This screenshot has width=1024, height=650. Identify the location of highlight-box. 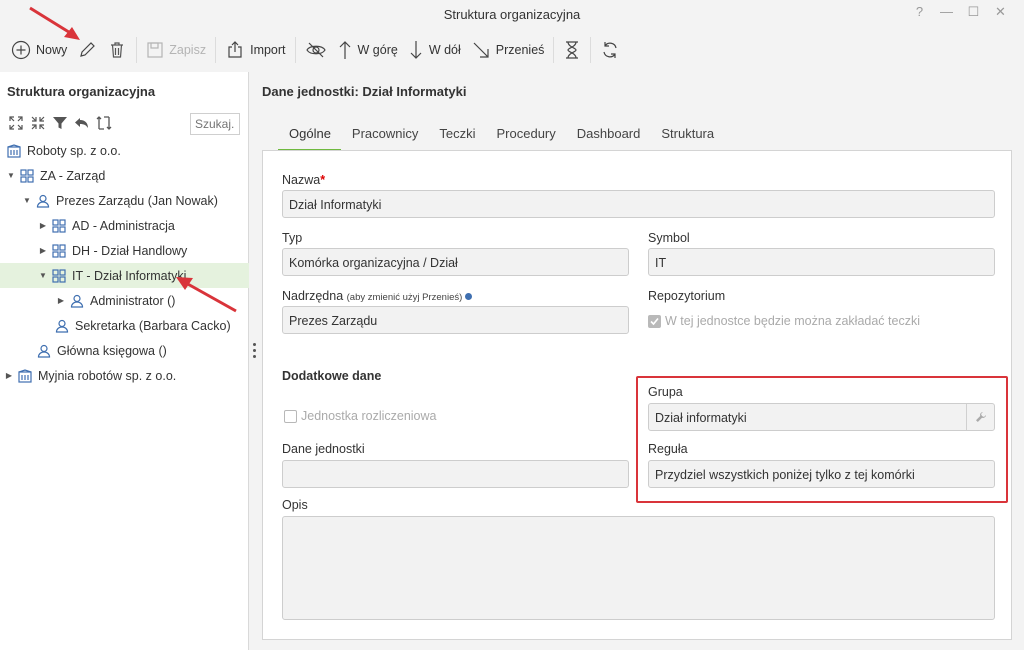
(822, 439).